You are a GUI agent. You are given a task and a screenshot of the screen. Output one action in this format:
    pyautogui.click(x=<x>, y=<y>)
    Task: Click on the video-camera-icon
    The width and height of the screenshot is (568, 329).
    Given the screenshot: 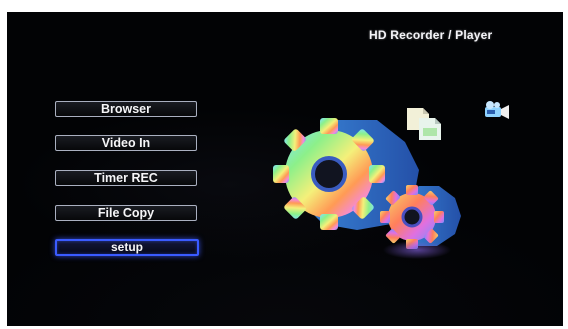 What is the action you would take?
    pyautogui.click(x=497, y=110)
    